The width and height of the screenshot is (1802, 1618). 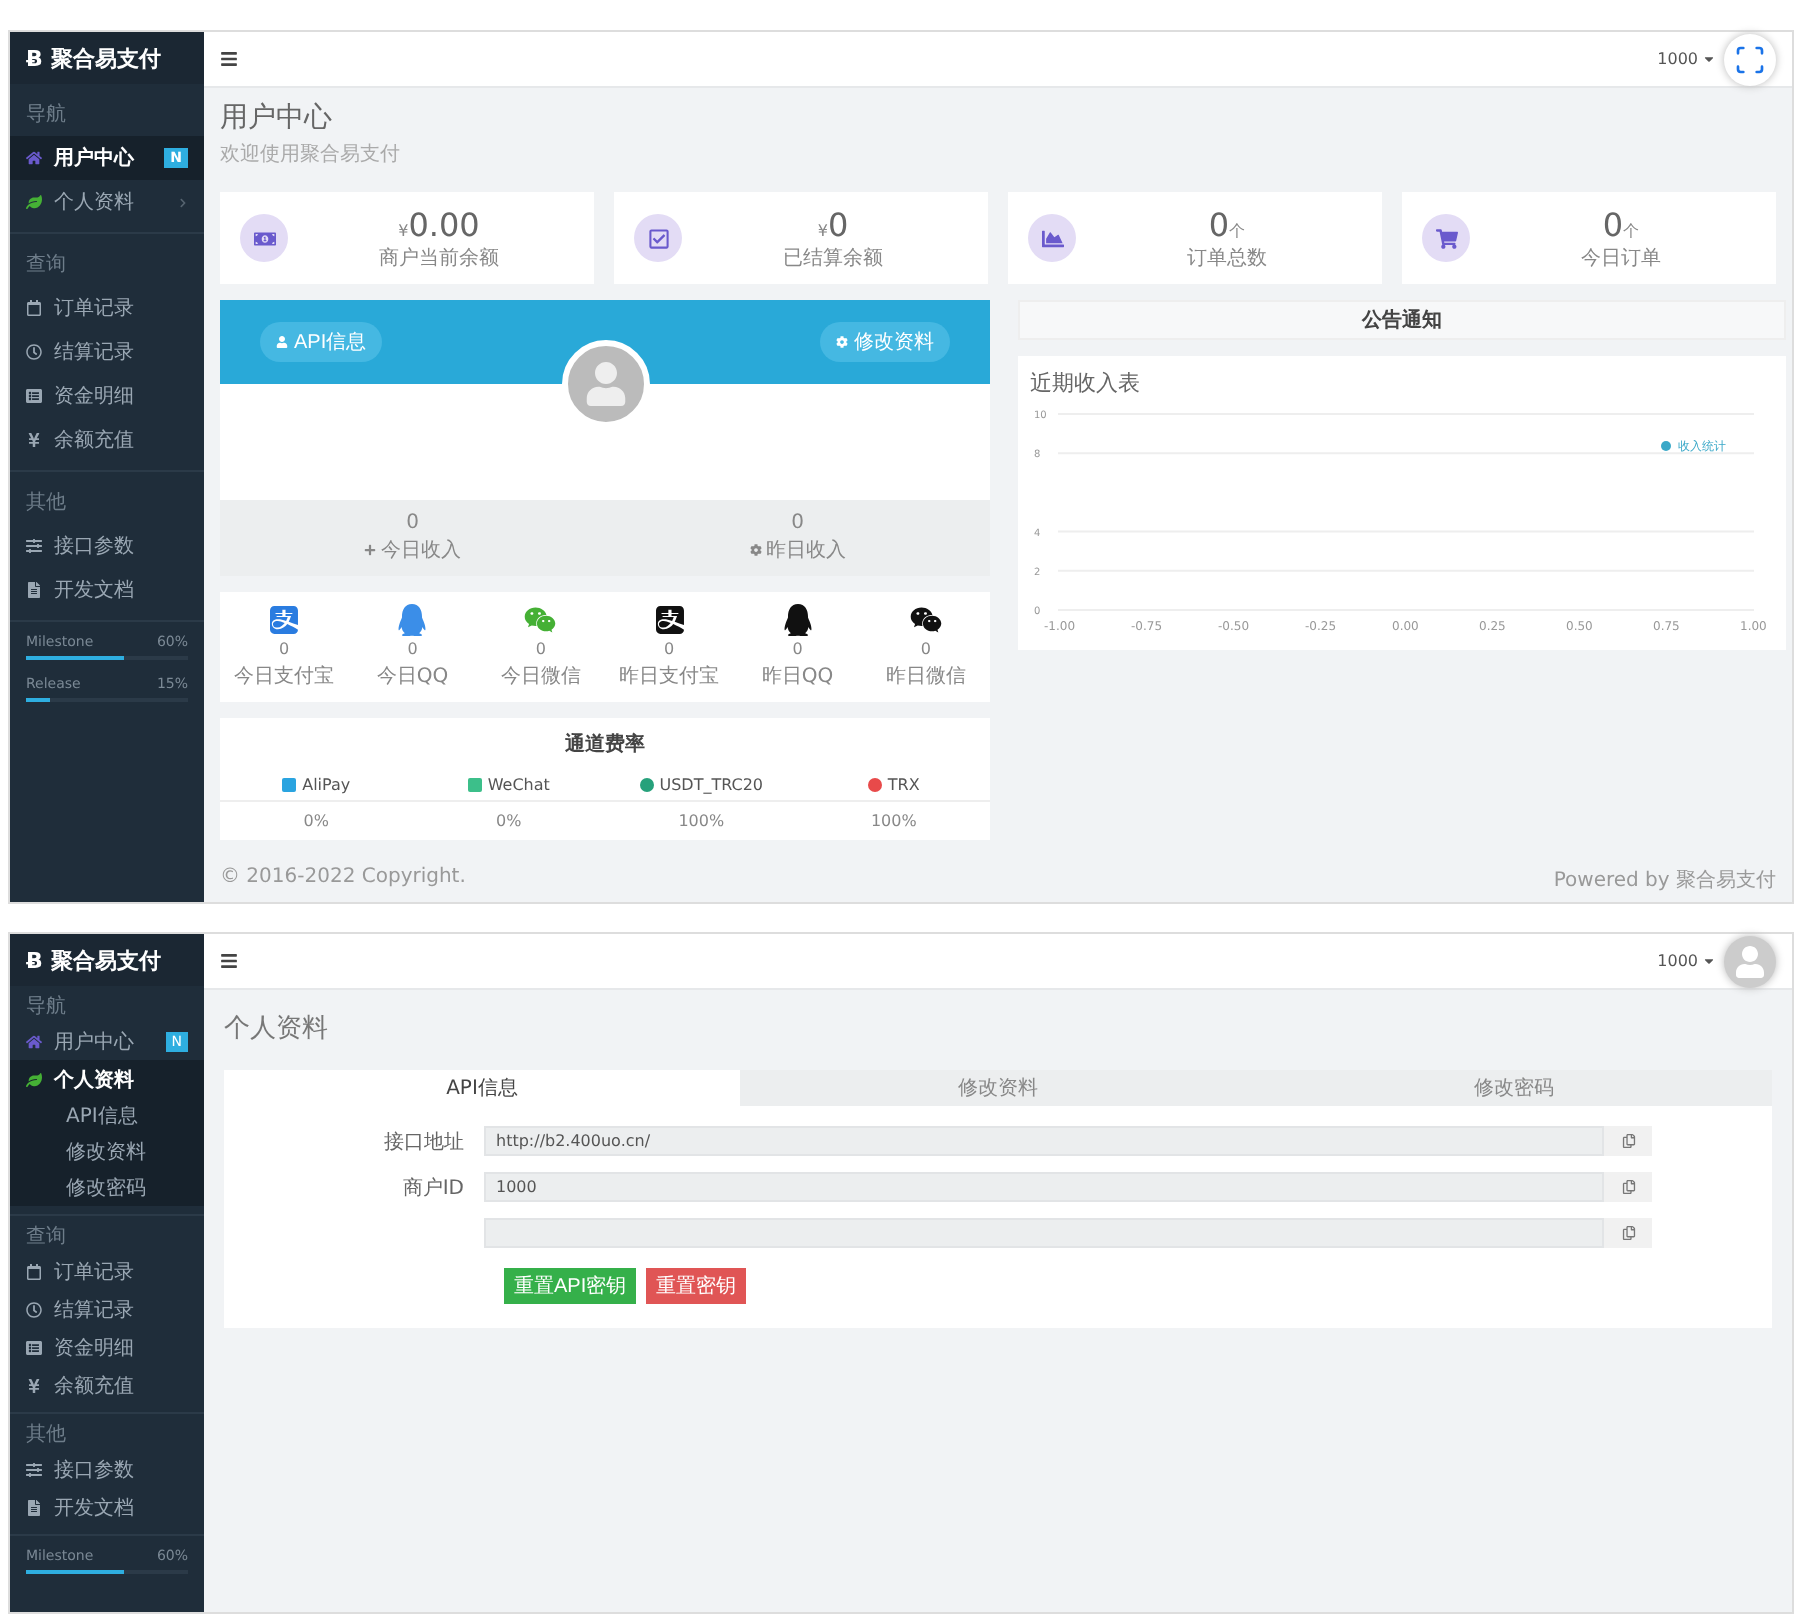 What do you see at coordinates (276, 1030) in the screenshot?
I see `page-title: 个人资料` at bounding box center [276, 1030].